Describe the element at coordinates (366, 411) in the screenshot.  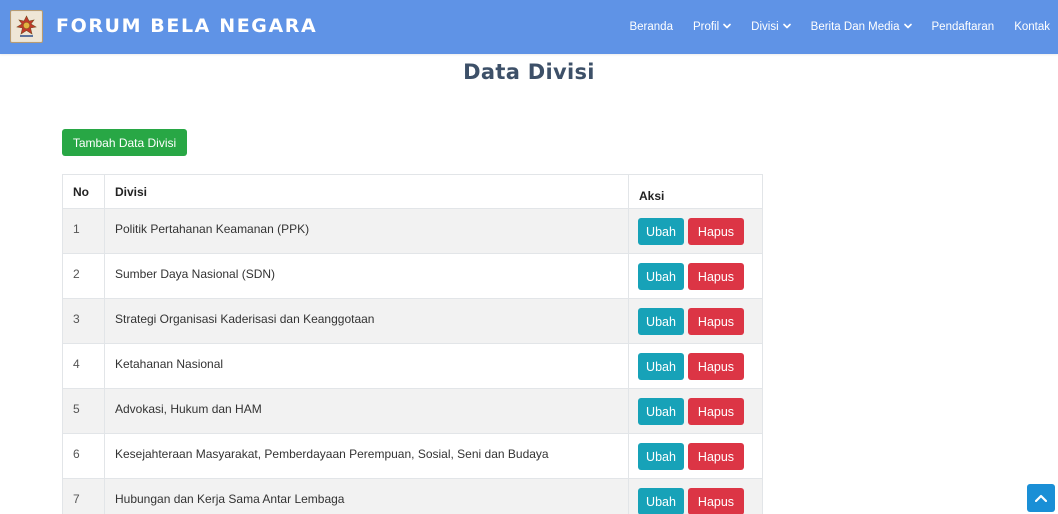
I see `division-name: Advokasi, Hukum dan HAM` at that location.